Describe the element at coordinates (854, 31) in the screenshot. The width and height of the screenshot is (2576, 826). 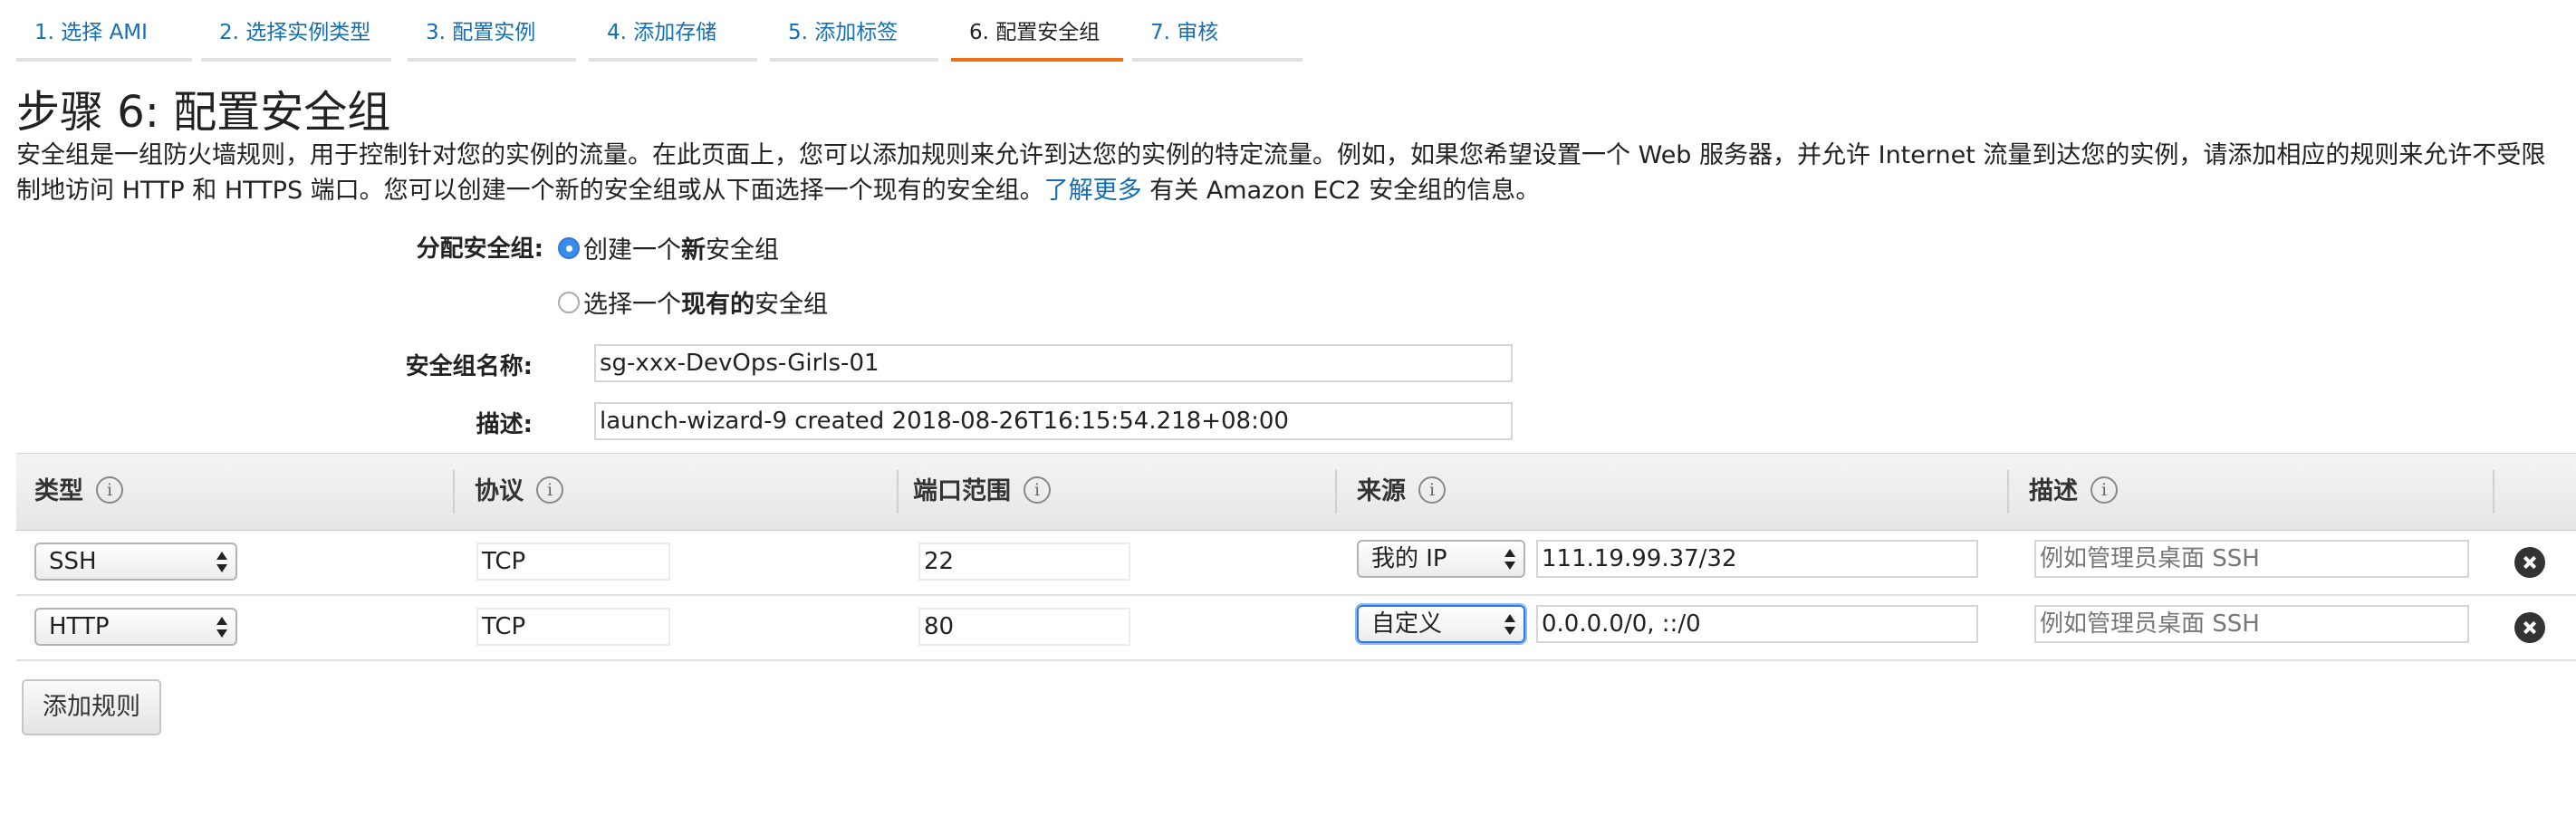
I see `step-add-tags: 5. 添加标签` at that location.